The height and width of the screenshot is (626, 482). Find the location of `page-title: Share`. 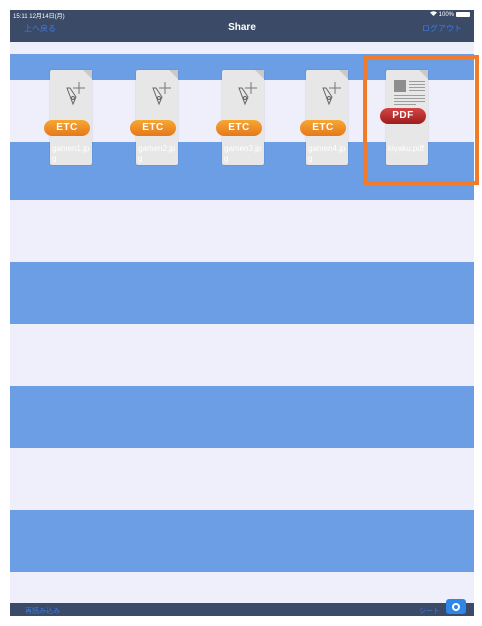

page-title: Share is located at coordinates (242, 27).